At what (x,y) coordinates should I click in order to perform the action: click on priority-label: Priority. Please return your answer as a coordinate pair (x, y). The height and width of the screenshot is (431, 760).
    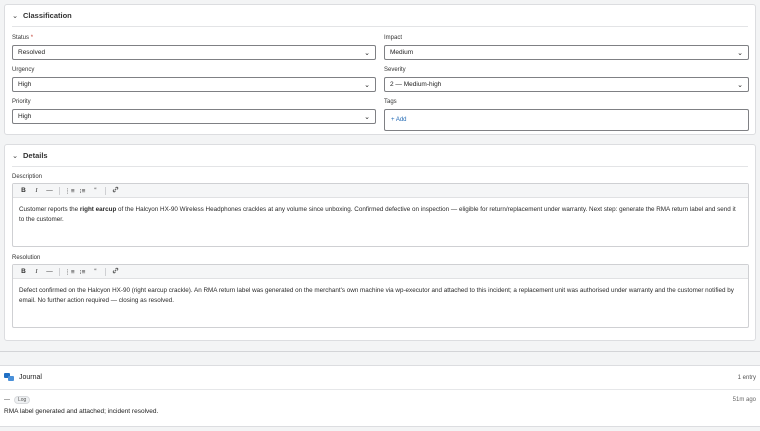
    Looking at the image, I should click on (21, 102).